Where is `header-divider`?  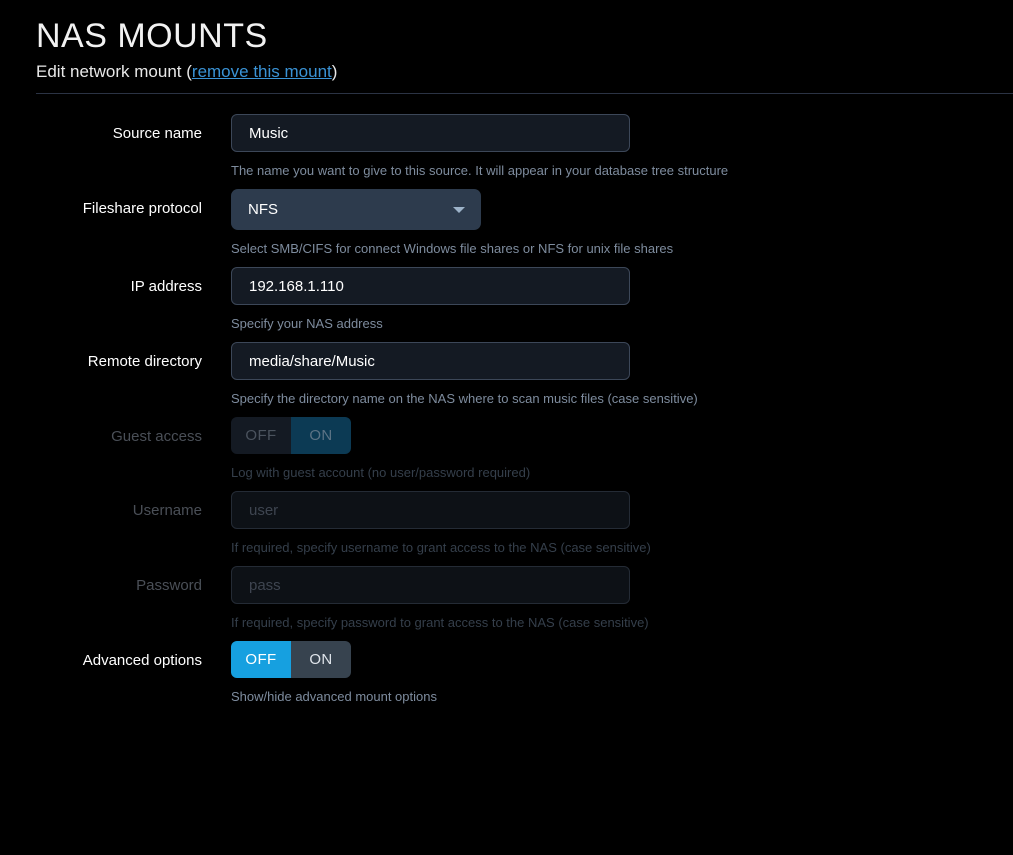 header-divider is located at coordinates (524, 93).